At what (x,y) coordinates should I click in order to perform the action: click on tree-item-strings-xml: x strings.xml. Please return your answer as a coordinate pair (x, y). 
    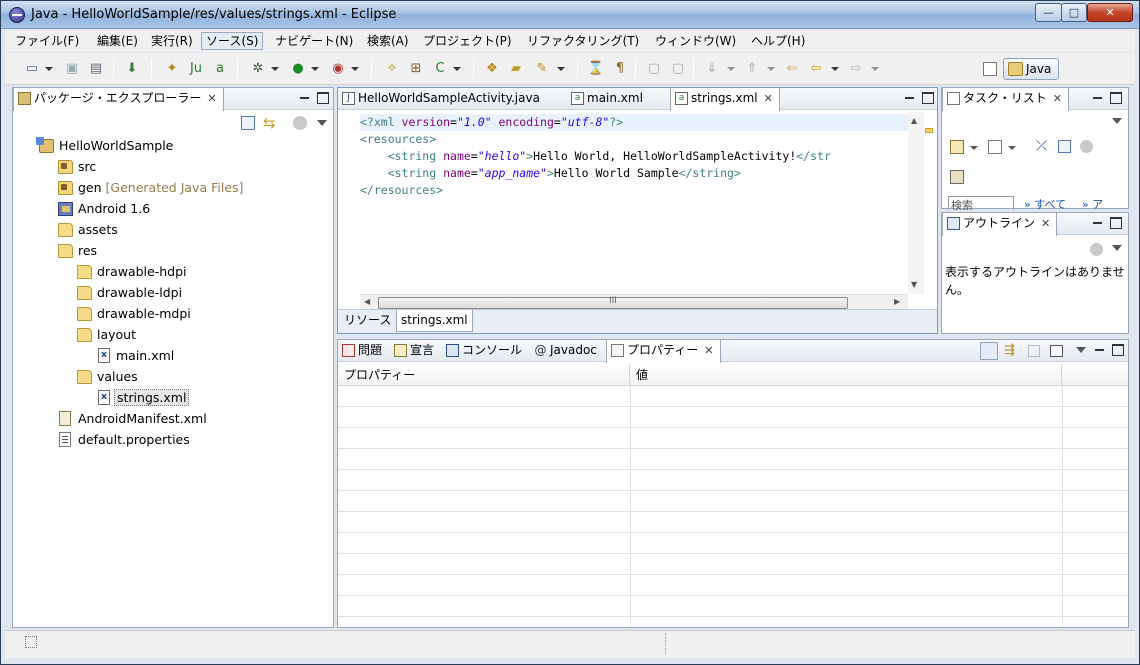
    Looking at the image, I should click on (144, 398).